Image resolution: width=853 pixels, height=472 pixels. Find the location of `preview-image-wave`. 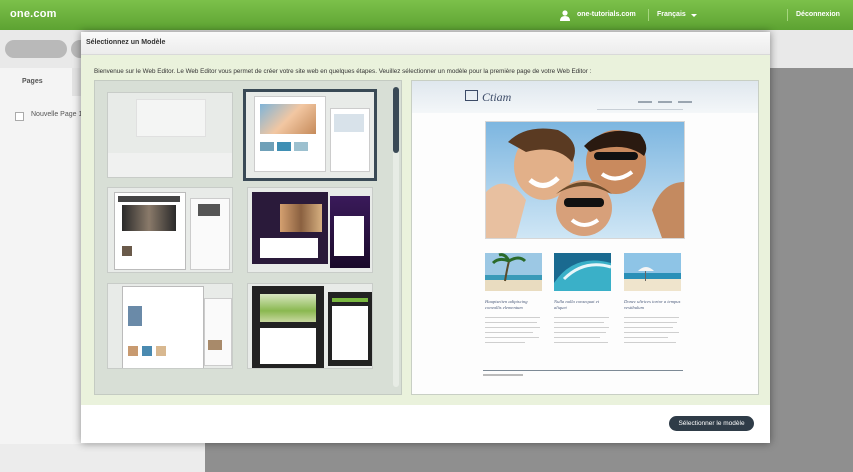

preview-image-wave is located at coordinates (582, 272).